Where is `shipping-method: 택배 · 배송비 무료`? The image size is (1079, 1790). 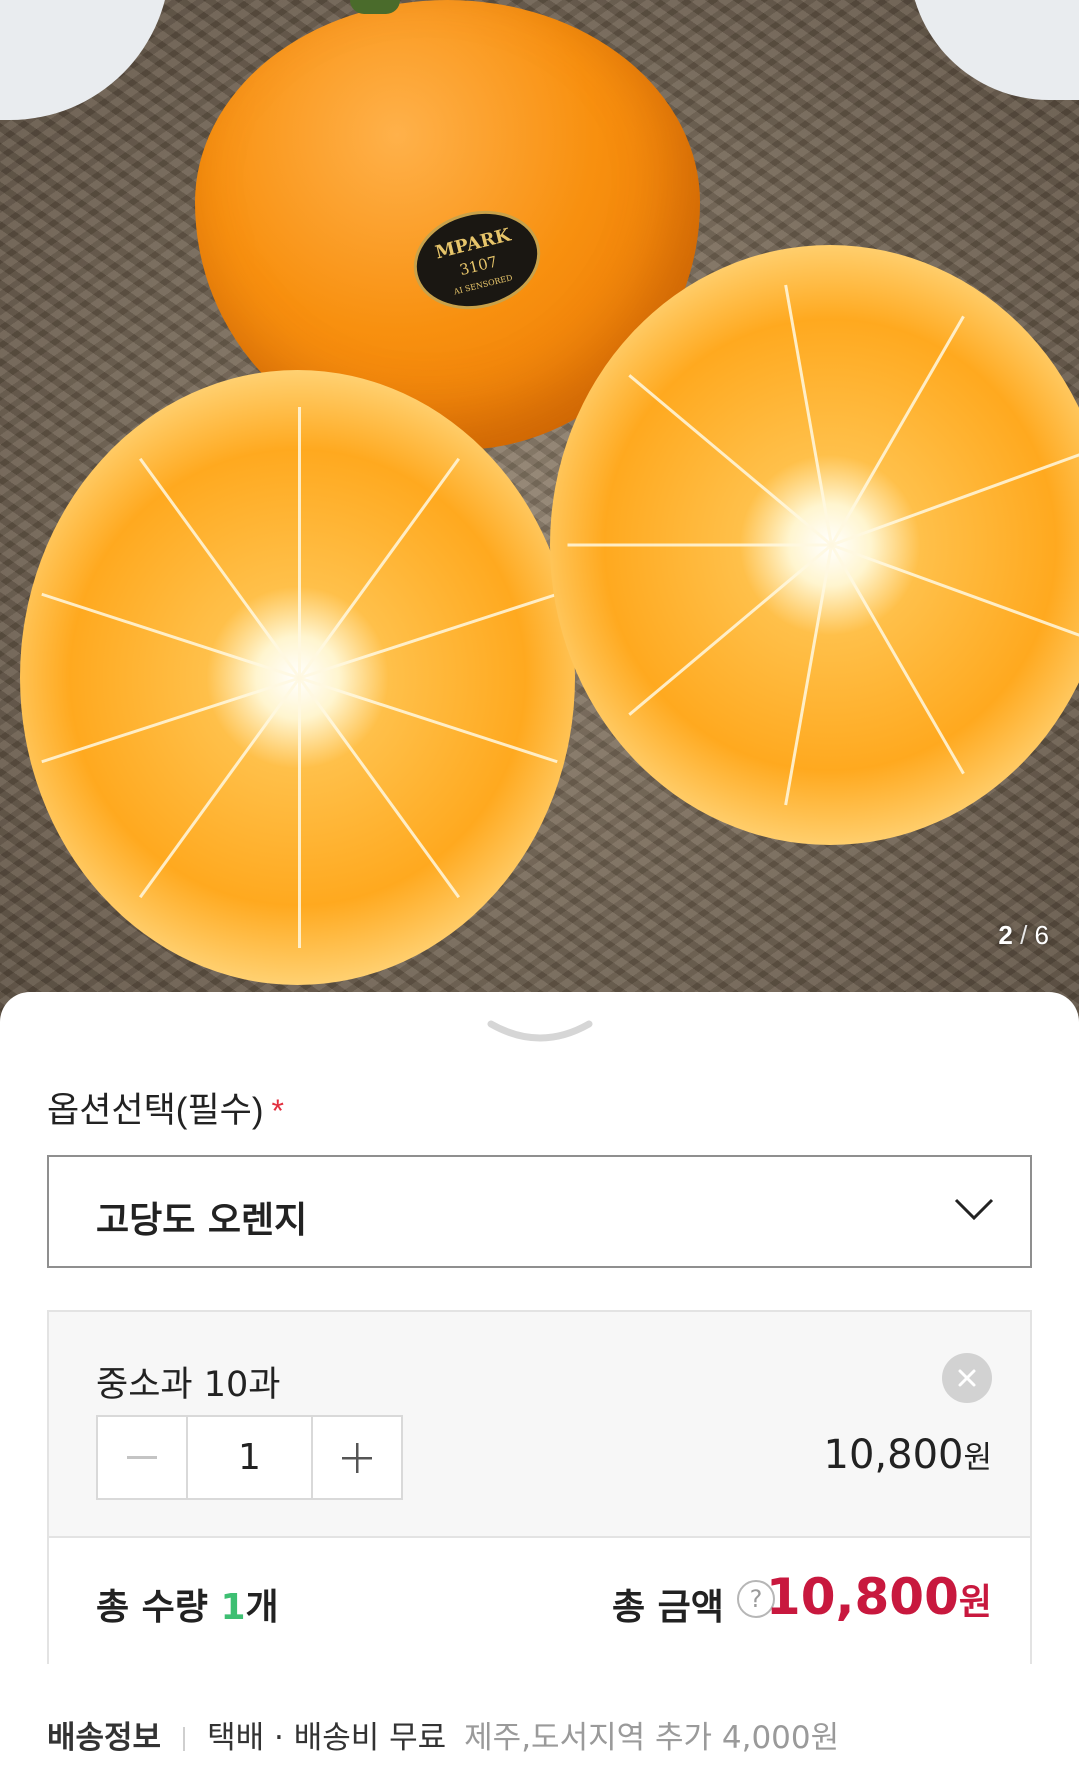 shipping-method: 택배 · 배송비 무료 is located at coordinates (327, 1738).